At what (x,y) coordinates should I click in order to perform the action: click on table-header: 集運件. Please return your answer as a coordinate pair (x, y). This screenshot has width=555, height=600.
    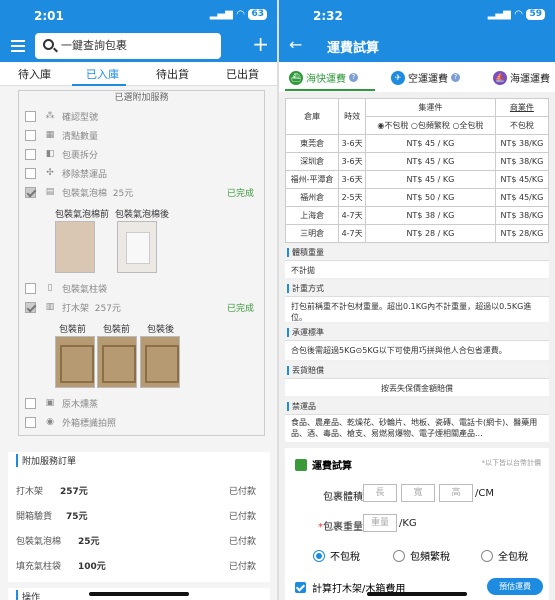
    Looking at the image, I should click on (430, 107).